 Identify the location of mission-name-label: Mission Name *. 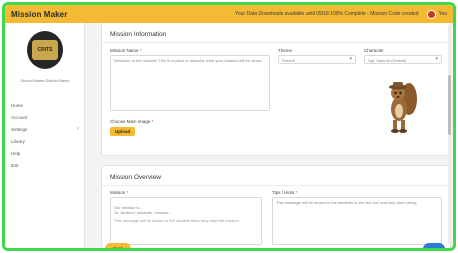
(126, 50).